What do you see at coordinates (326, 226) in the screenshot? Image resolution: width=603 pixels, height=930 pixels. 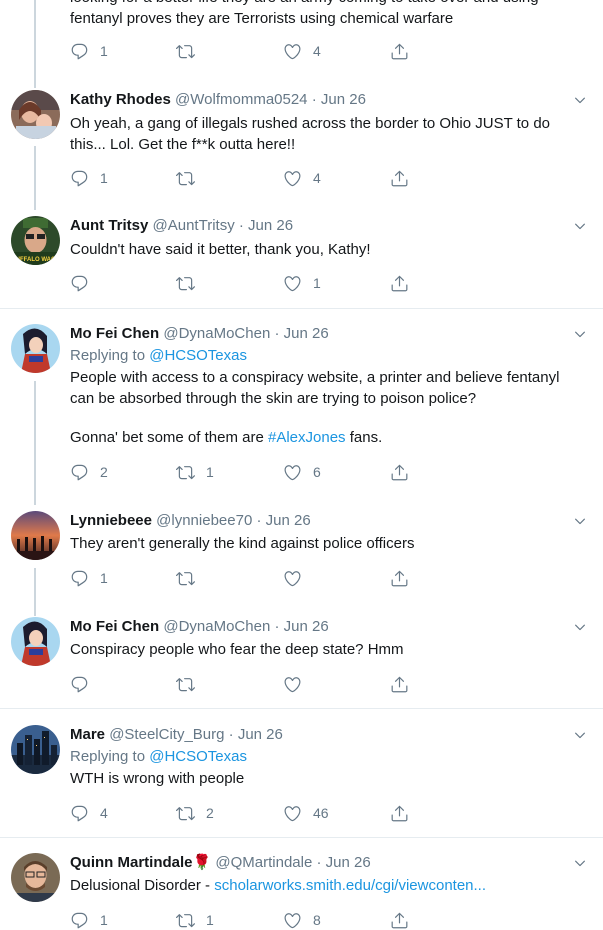 I see `tweet-header: Aunt Tritsy @AuntTritsy · Jun 26` at bounding box center [326, 226].